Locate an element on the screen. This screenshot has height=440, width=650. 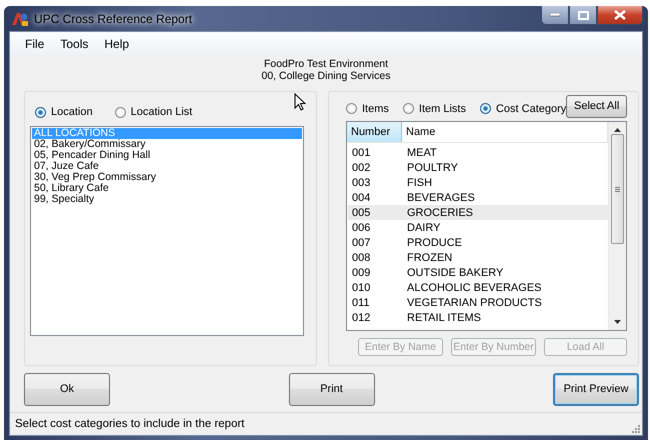
list-item: 99, Specialty is located at coordinates (167, 199).